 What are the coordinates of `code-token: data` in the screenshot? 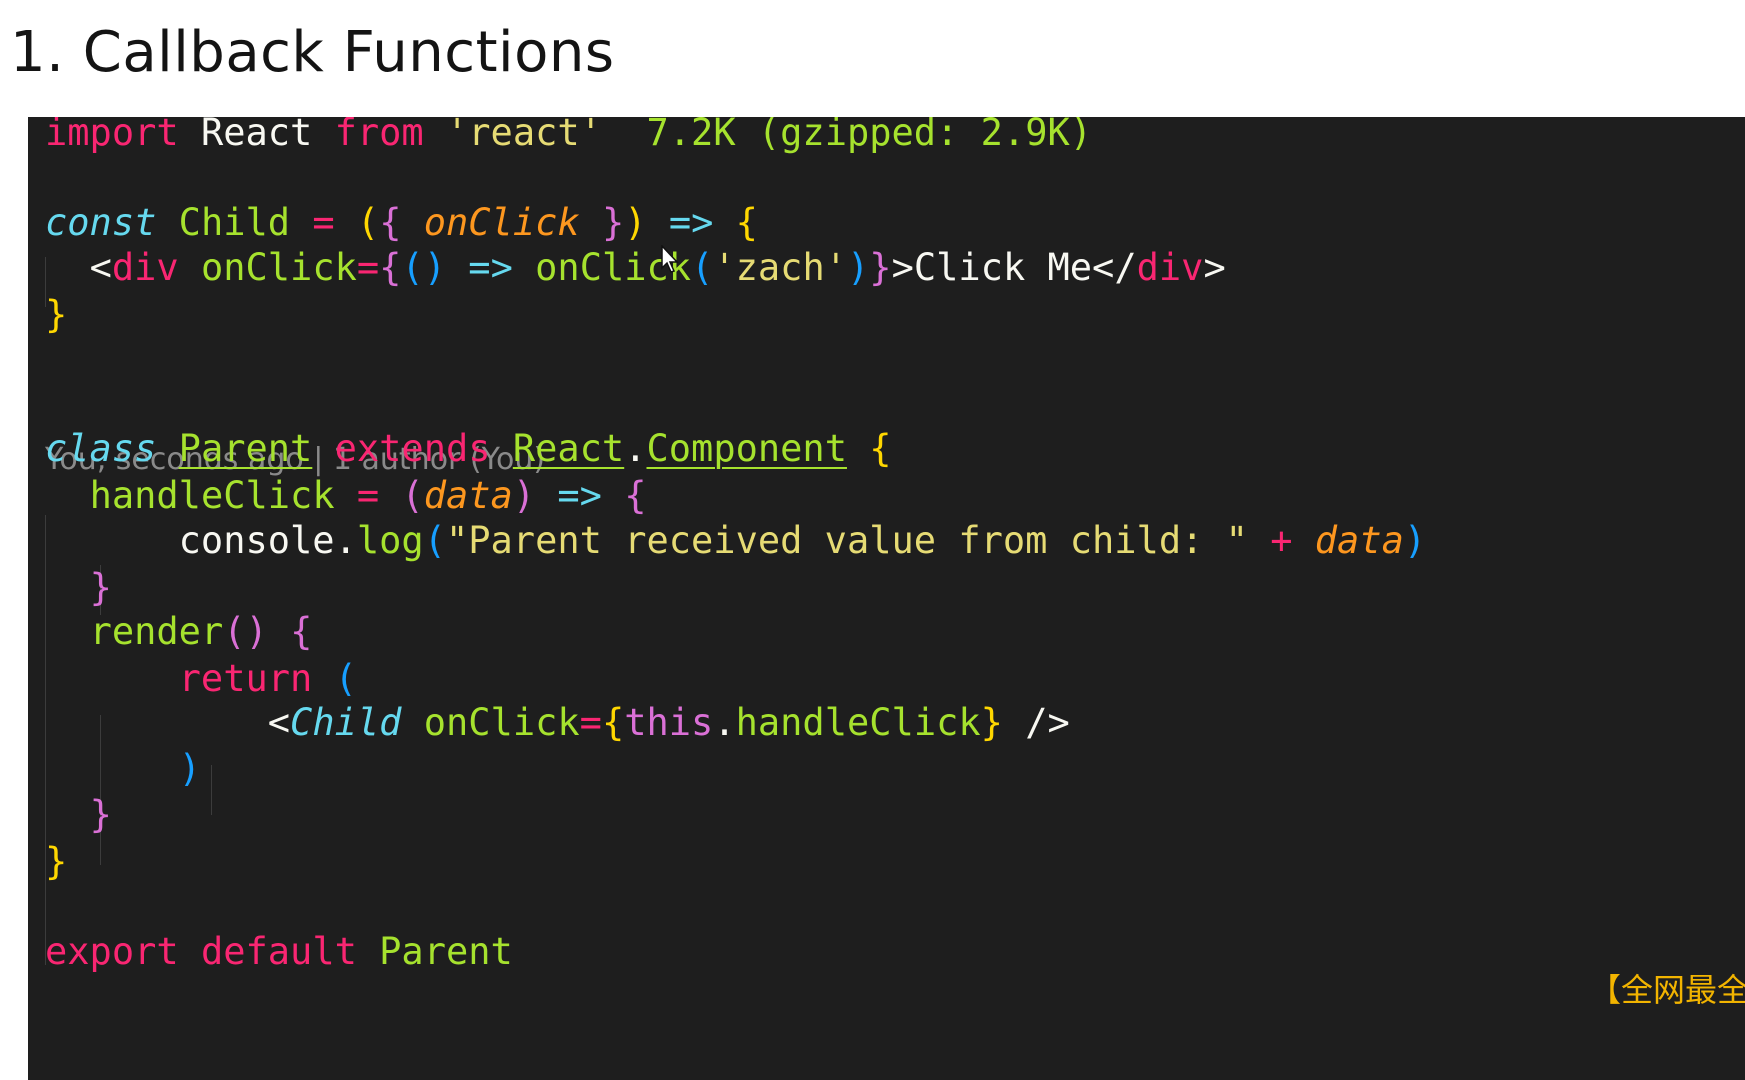 It's located at (1359, 540).